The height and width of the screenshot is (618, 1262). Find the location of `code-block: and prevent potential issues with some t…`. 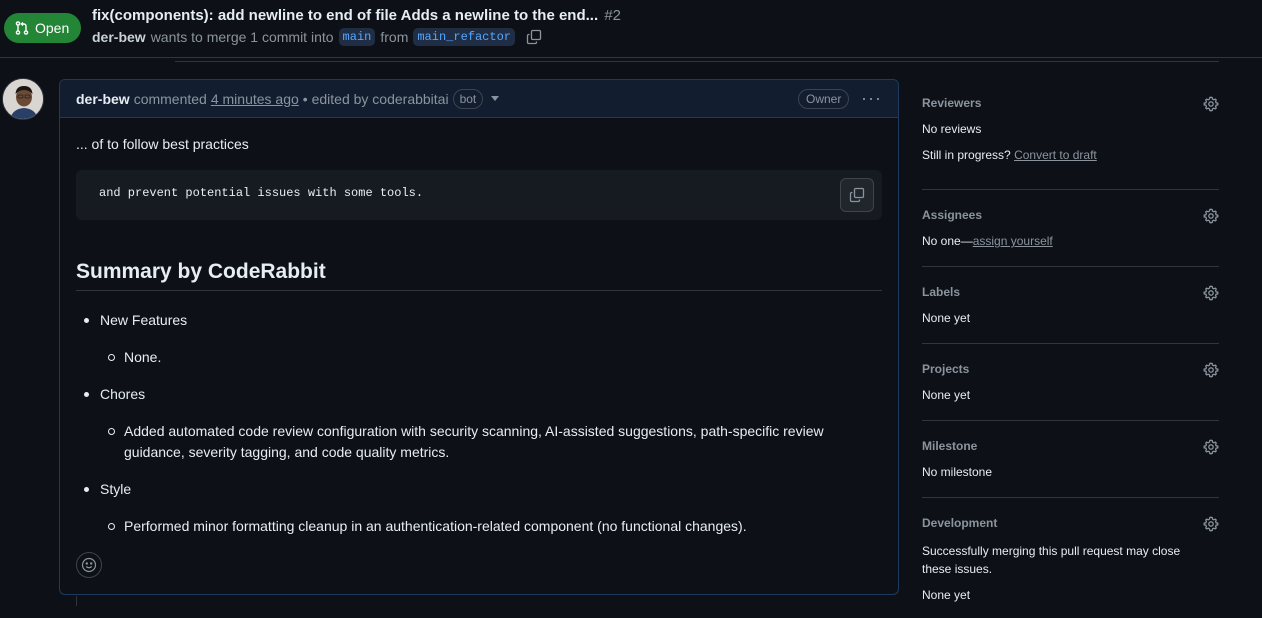

code-block: and prevent potential issues with some t… is located at coordinates (479, 195).